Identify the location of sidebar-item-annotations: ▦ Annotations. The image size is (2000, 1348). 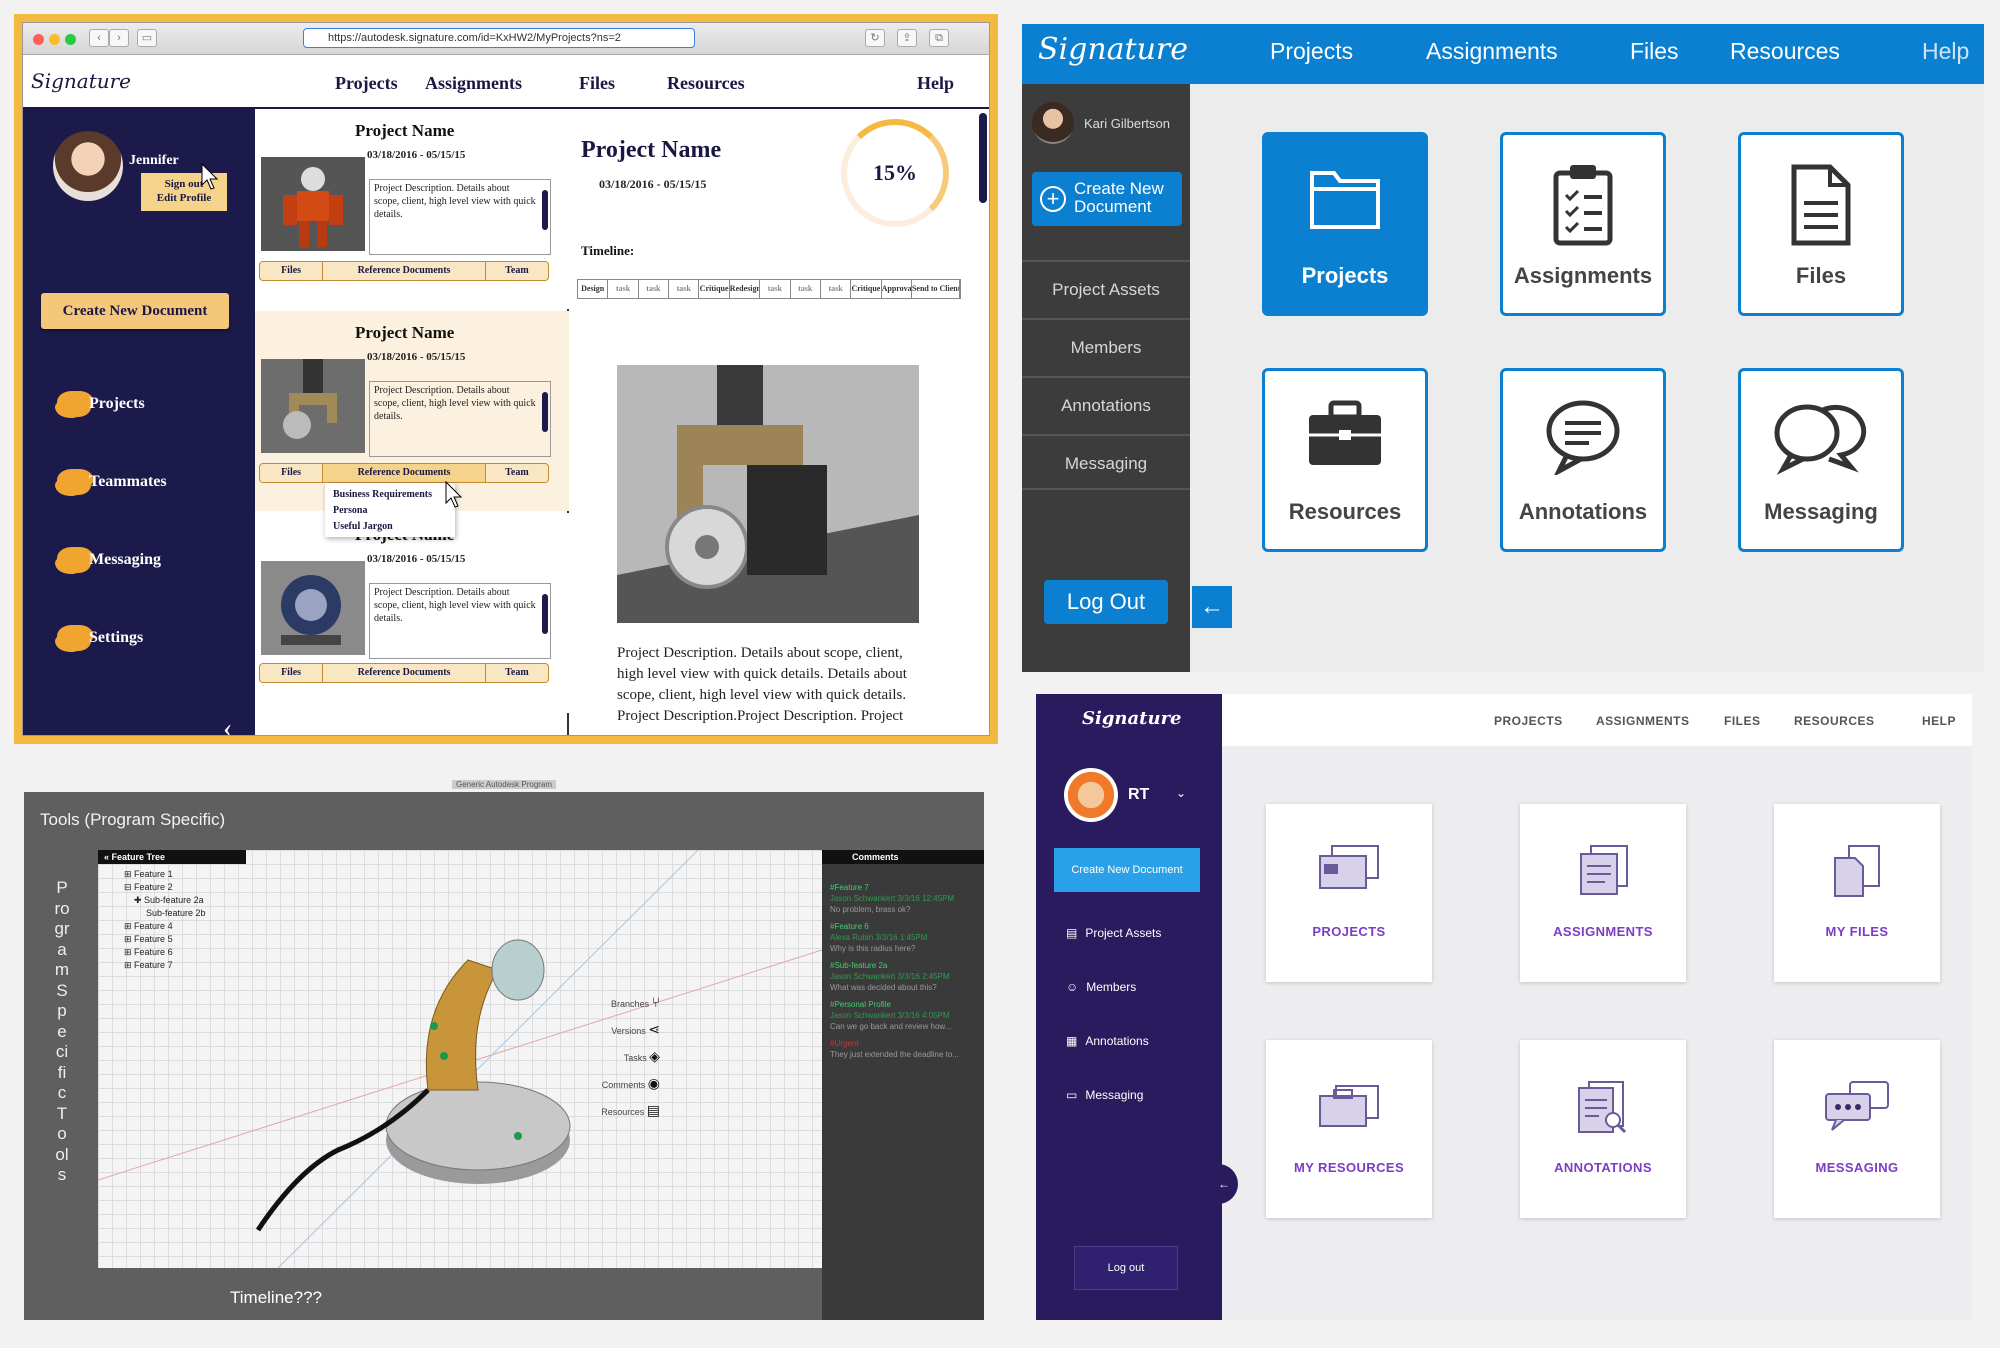
(1107, 1041).